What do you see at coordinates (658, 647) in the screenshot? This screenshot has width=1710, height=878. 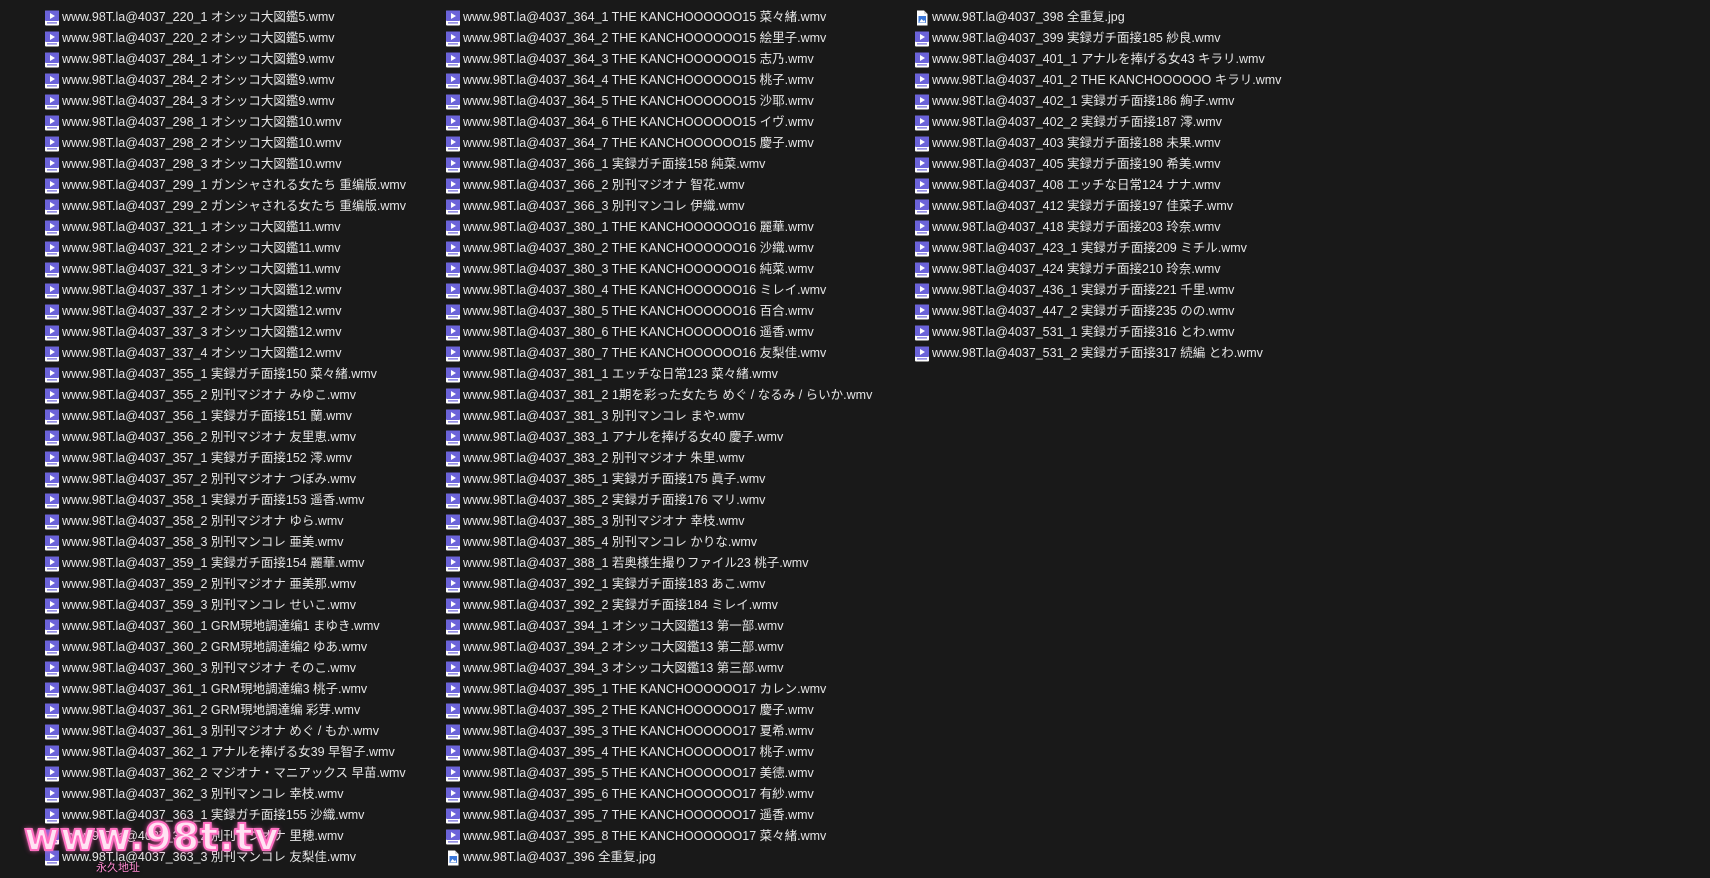 I see `file-item: www.98T.la@4037_394_2 オシッコ大図鑑13 第二部.wmv` at bounding box center [658, 647].